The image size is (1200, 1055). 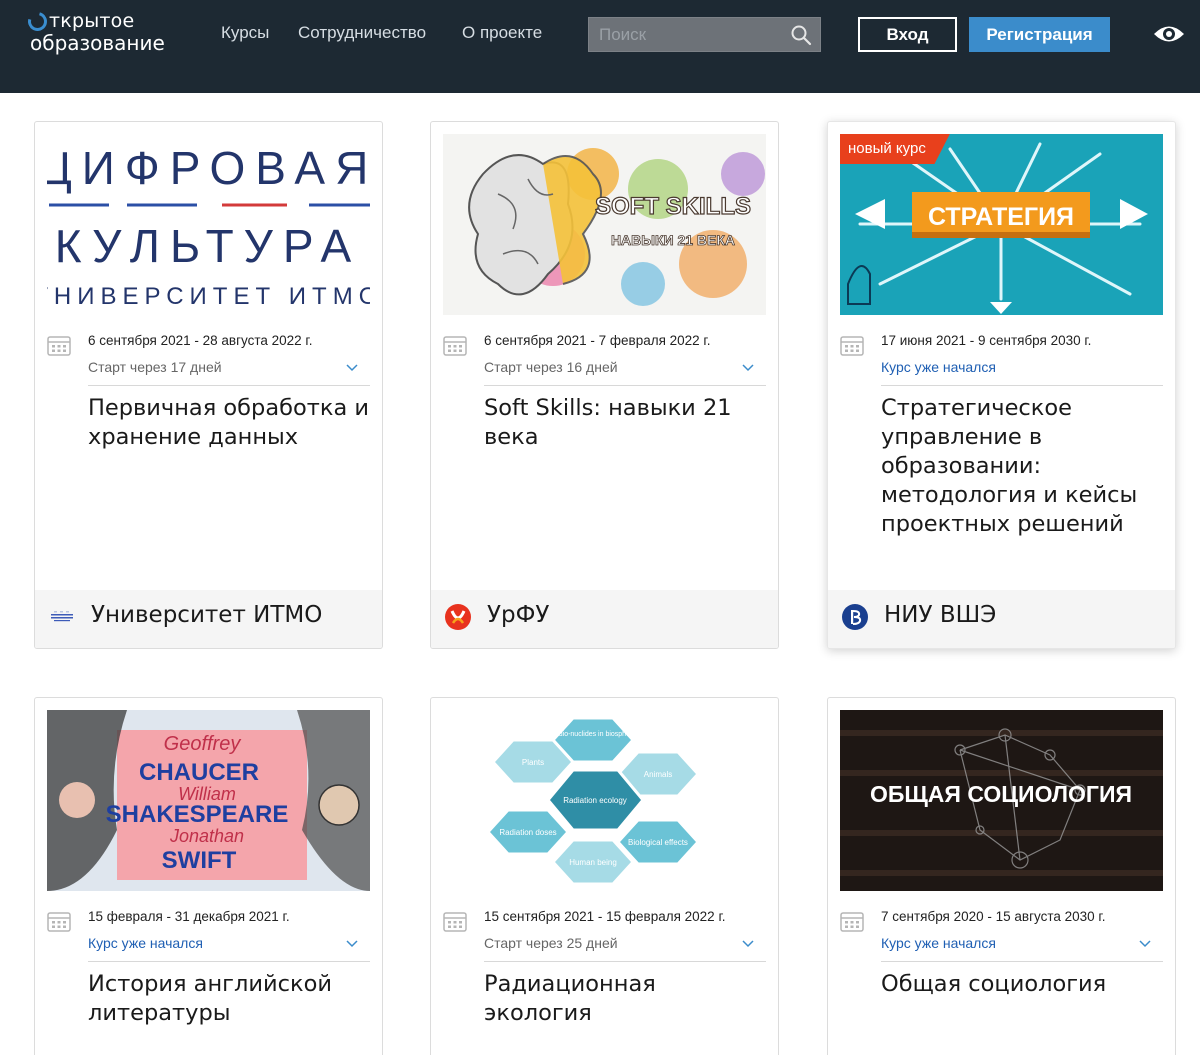 I want to click on nav-courses: Курсы, so click(x=245, y=33).